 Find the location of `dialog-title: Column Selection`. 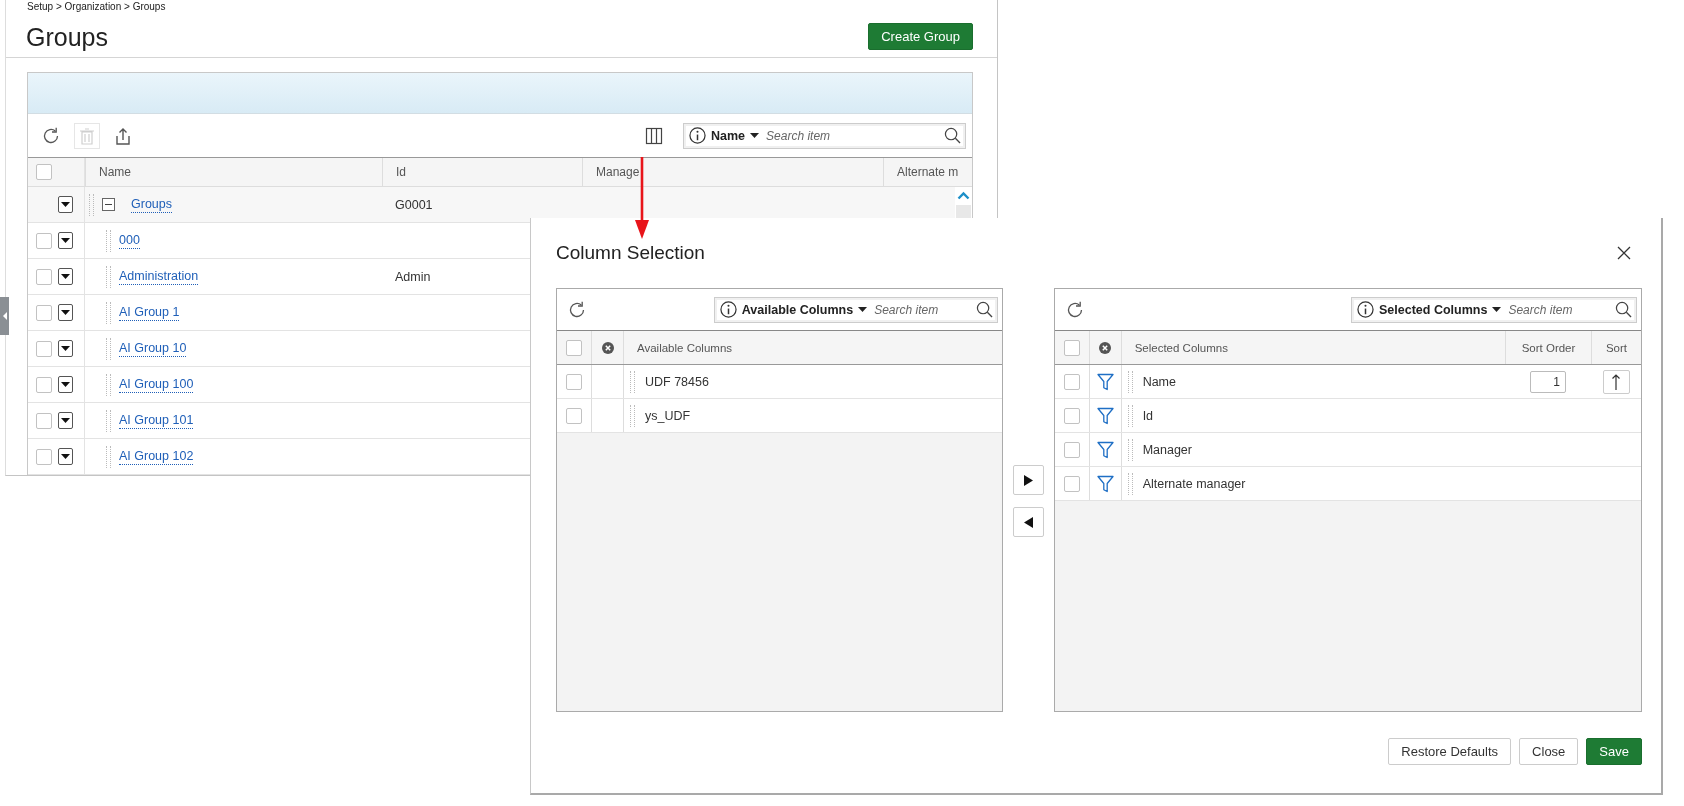

dialog-title: Column Selection is located at coordinates (630, 253).